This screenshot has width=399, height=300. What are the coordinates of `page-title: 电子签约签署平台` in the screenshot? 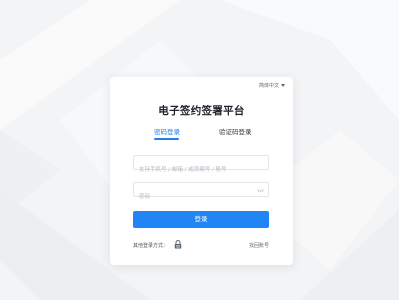 It's located at (201, 111).